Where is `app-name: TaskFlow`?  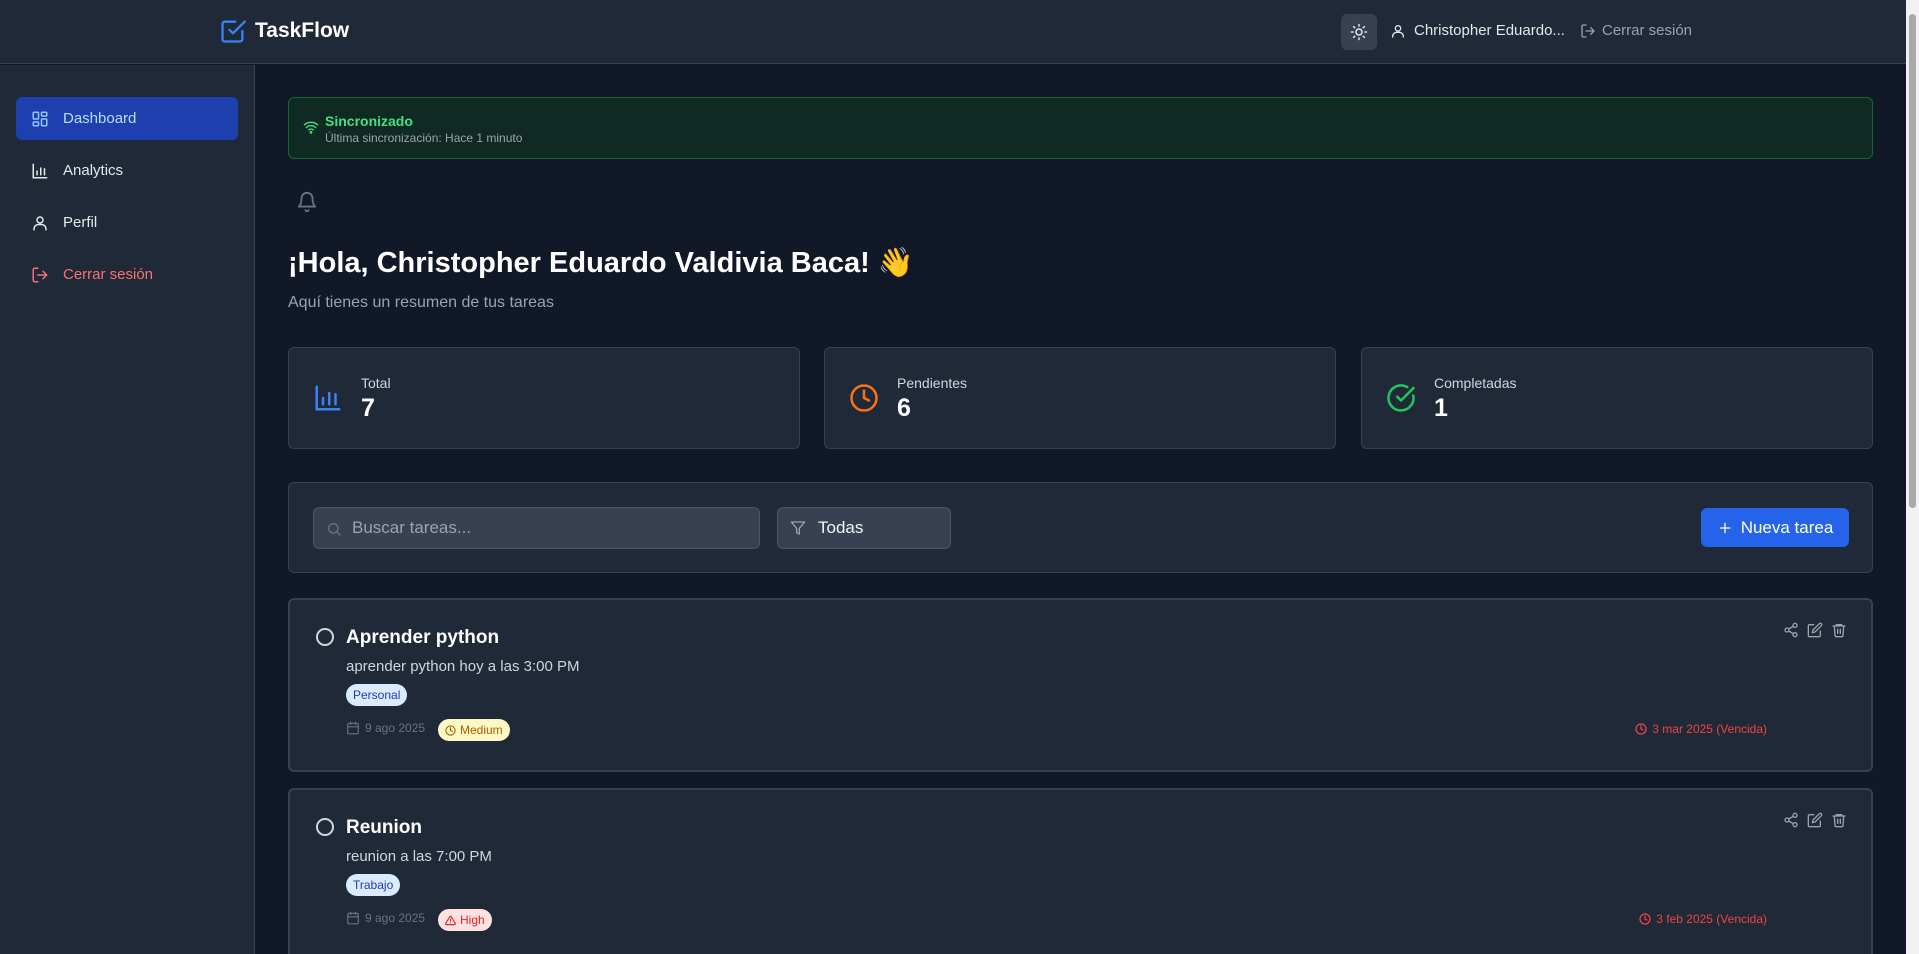 app-name: TaskFlow is located at coordinates (302, 30).